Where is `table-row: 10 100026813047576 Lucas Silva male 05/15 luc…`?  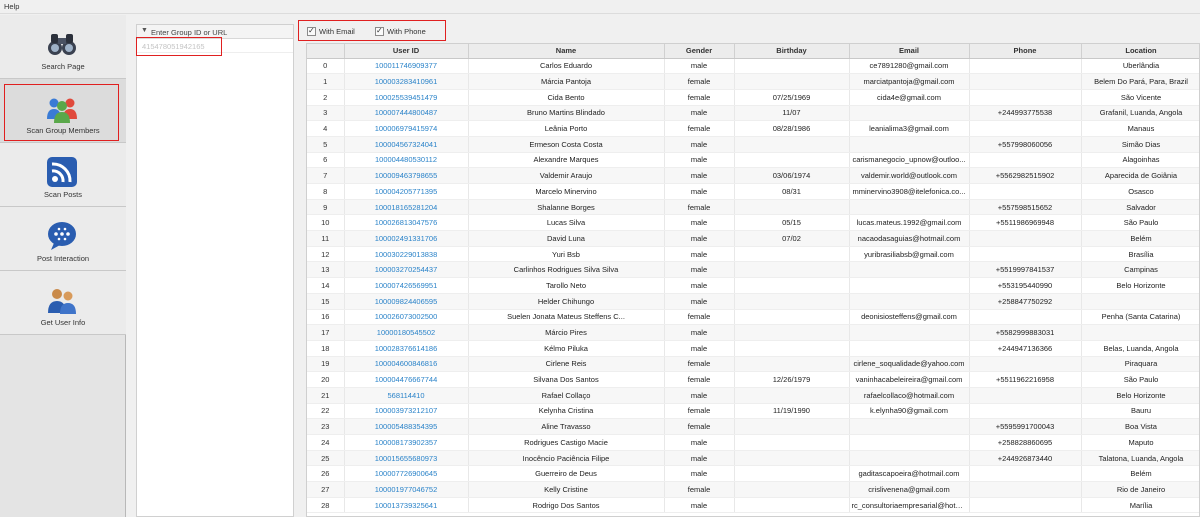
table-row: 10 100026813047576 Lucas Silva male 05/15 luc… is located at coordinates (753, 223).